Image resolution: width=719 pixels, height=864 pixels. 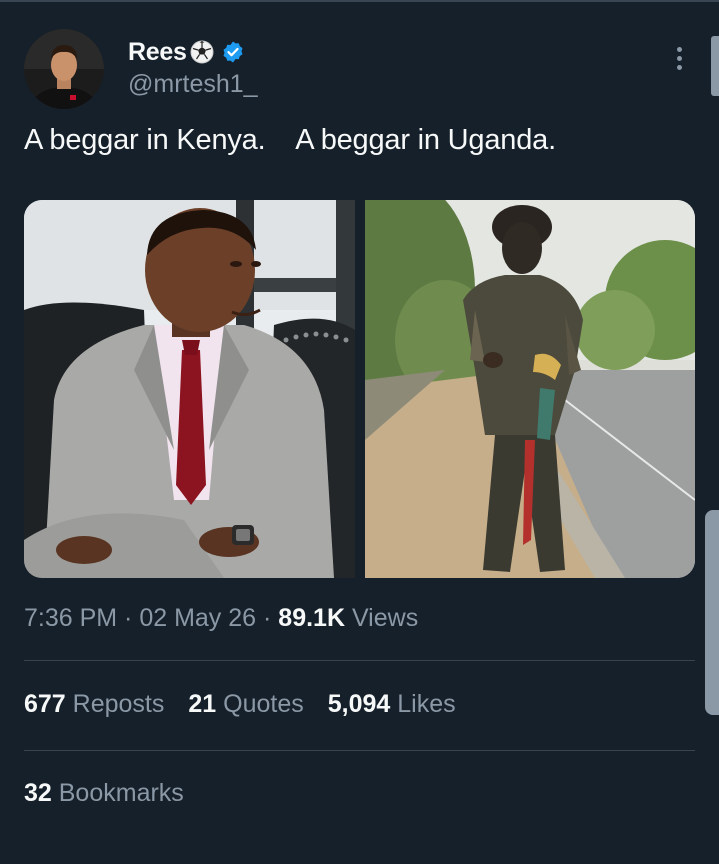 I want to click on author-name-row: Rees, so click(x=186, y=52).